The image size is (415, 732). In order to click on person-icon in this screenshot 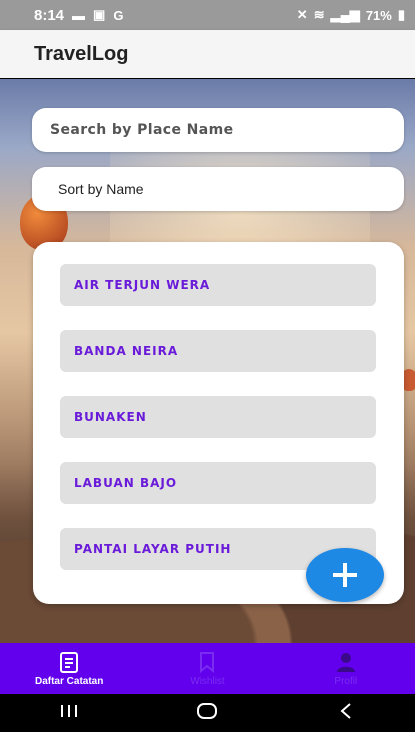, I will do `click(345, 662)`.